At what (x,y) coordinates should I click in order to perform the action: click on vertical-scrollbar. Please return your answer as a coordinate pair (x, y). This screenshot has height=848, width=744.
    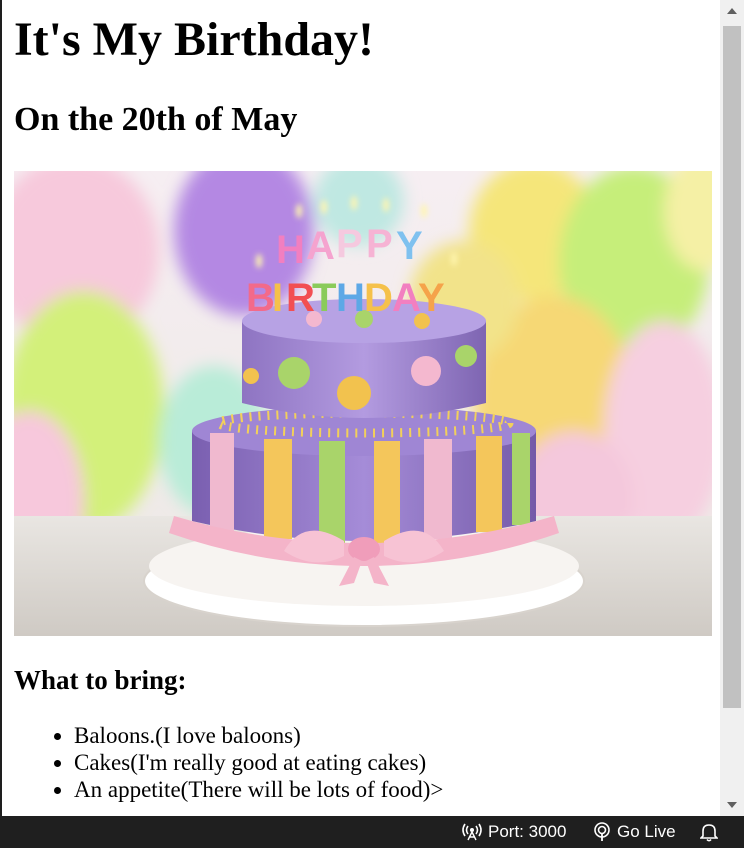
    Looking at the image, I should click on (732, 408).